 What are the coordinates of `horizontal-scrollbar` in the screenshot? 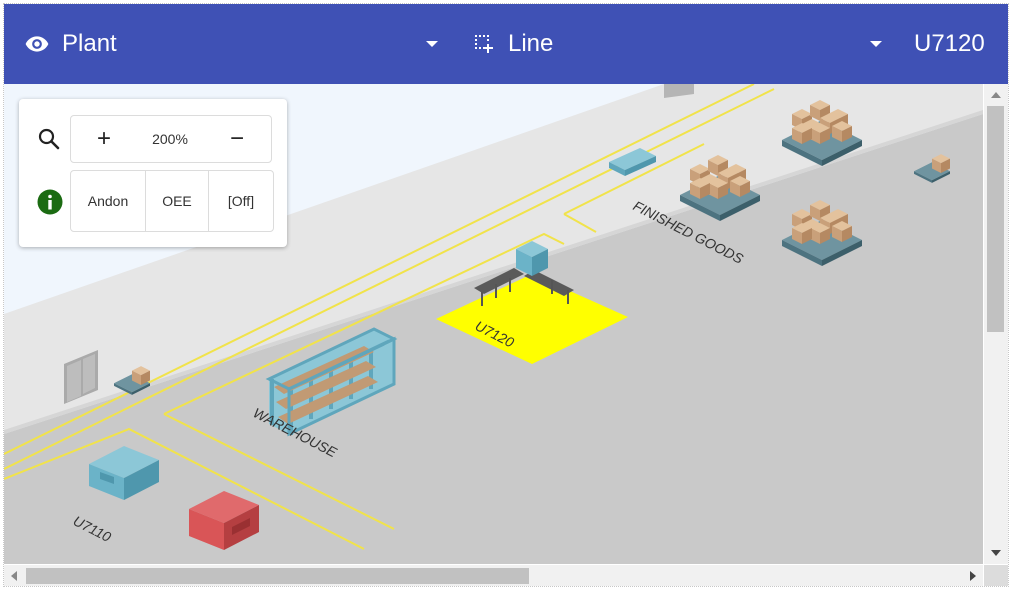 It's located at (493, 575).